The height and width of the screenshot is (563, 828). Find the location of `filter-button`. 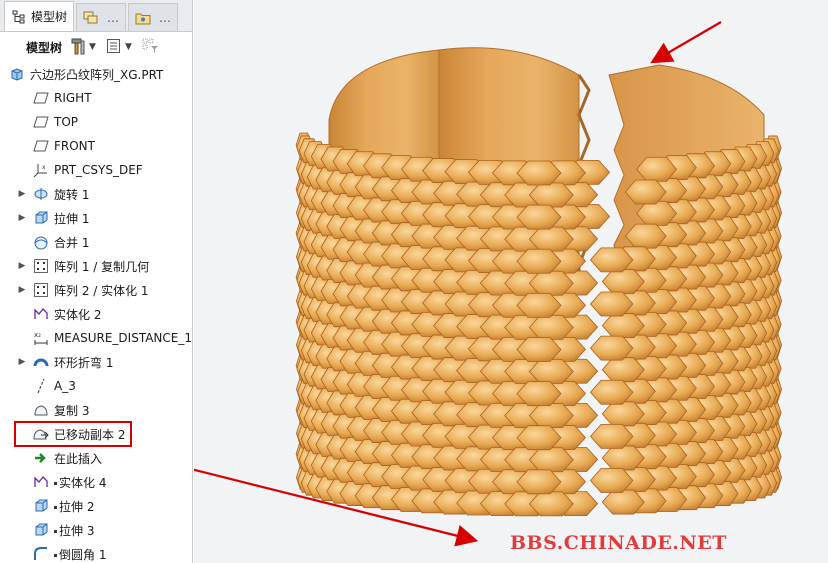

filter-button is located at coordinates (151, 47).